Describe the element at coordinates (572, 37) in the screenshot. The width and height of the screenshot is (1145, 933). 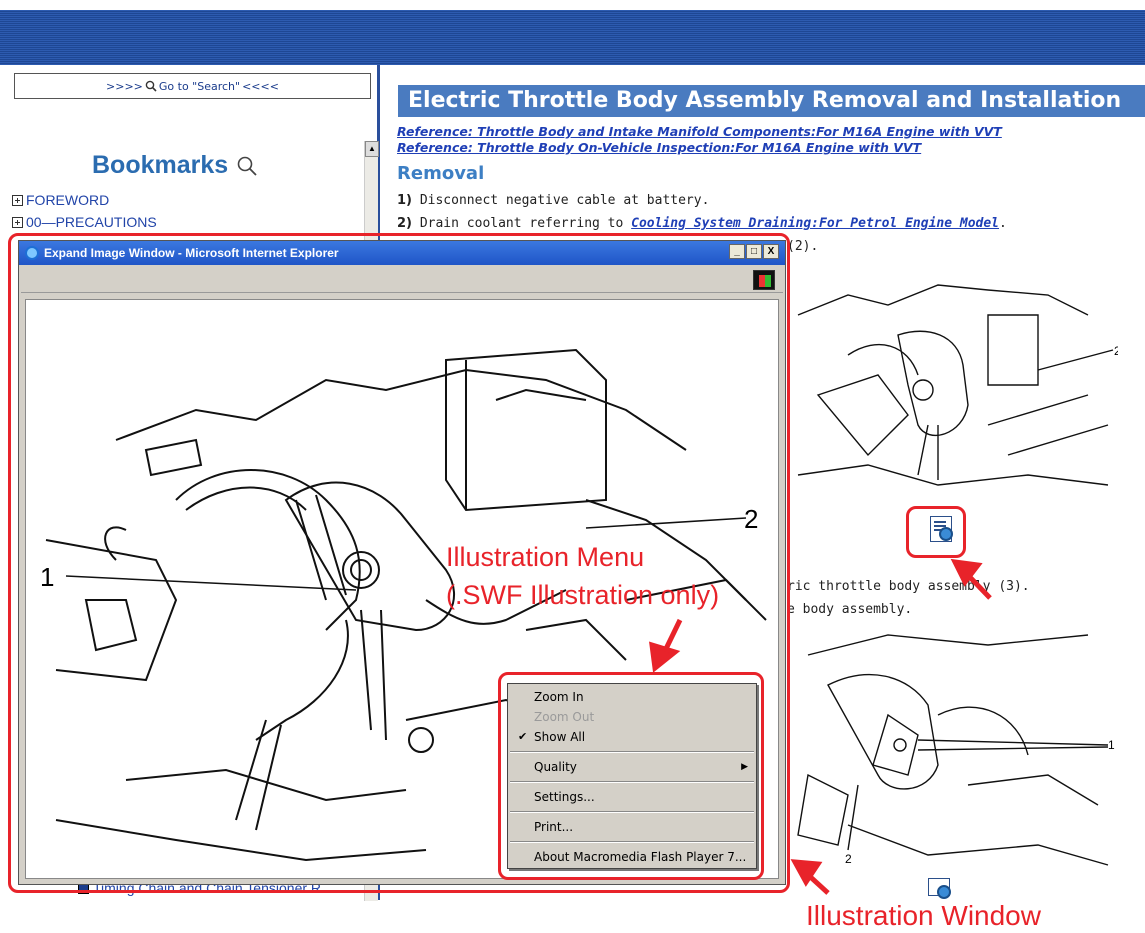
I see `top-banner` at that location.